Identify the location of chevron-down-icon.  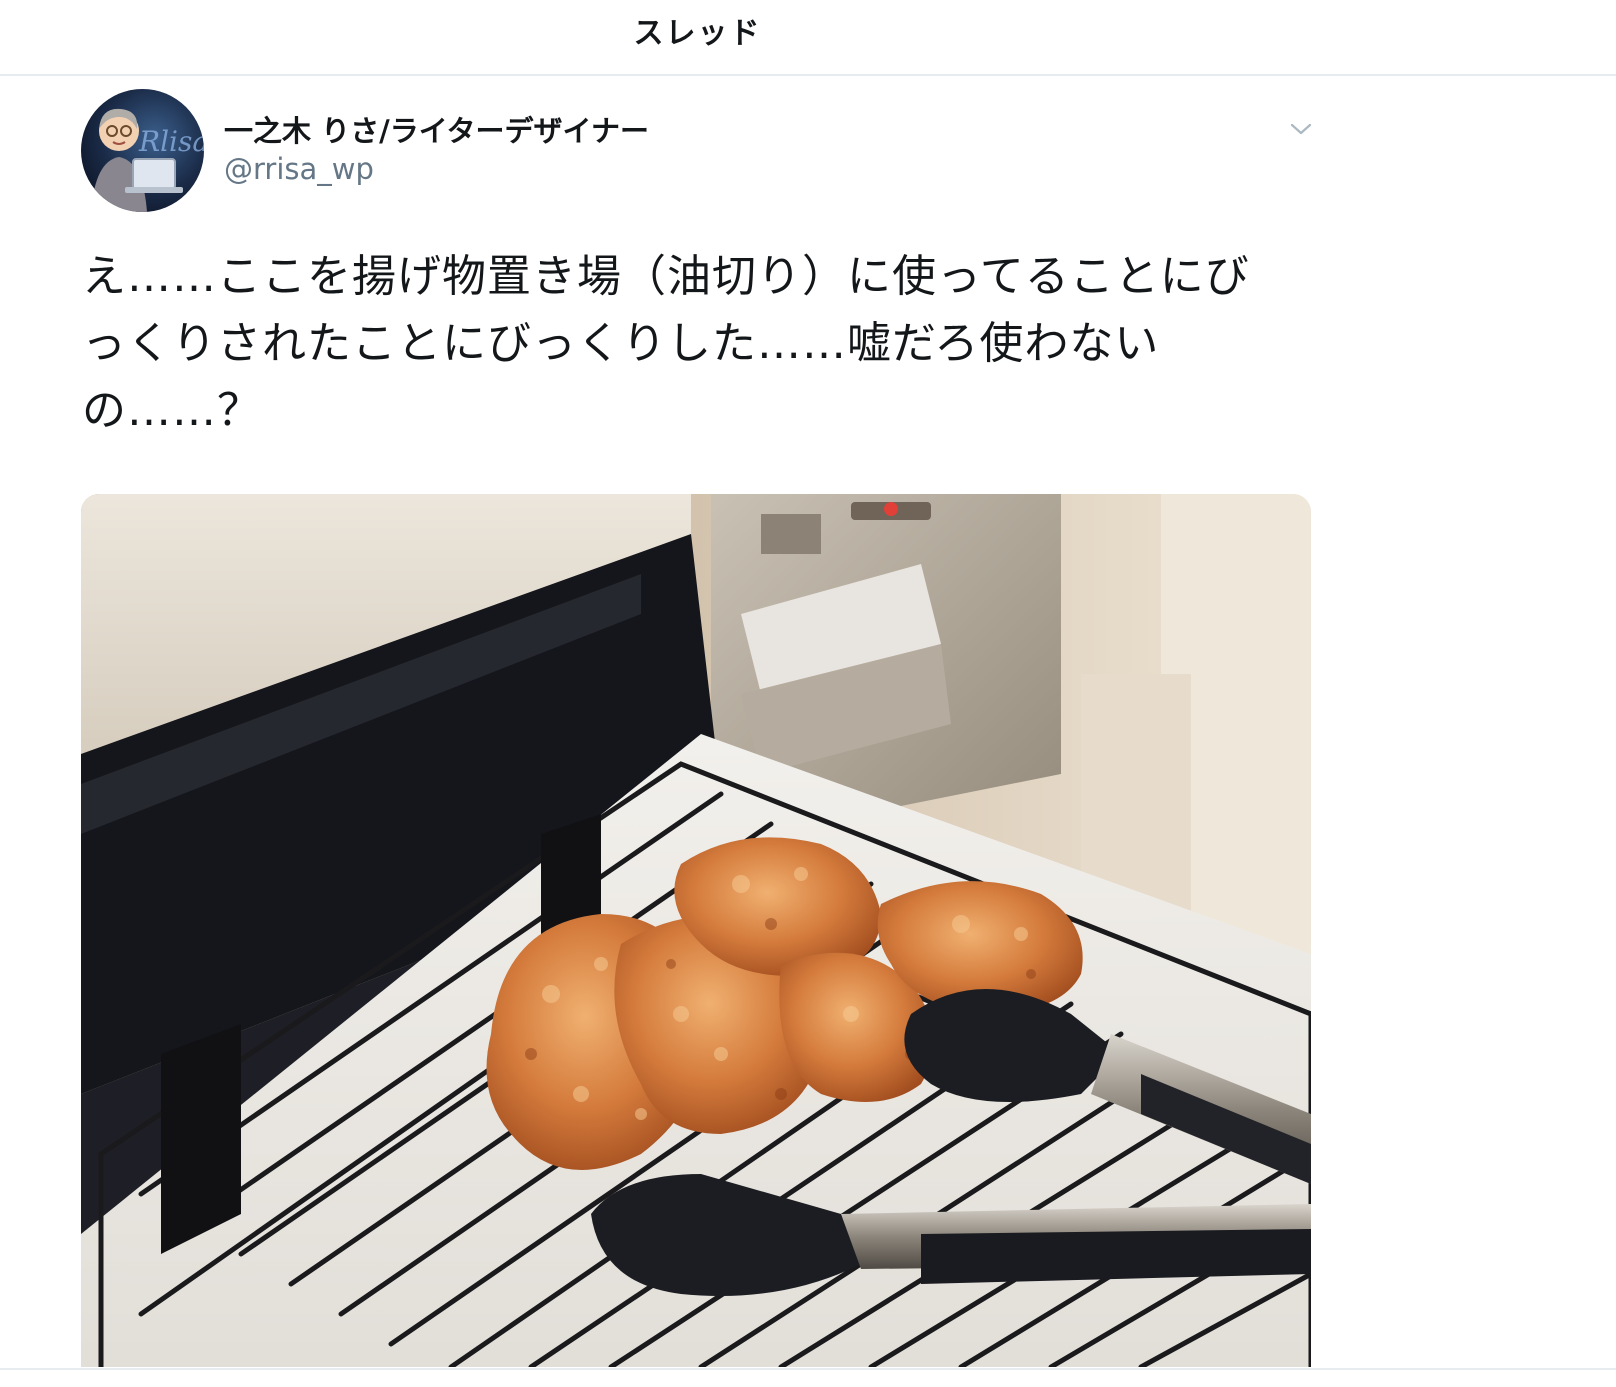
(1301, 129).